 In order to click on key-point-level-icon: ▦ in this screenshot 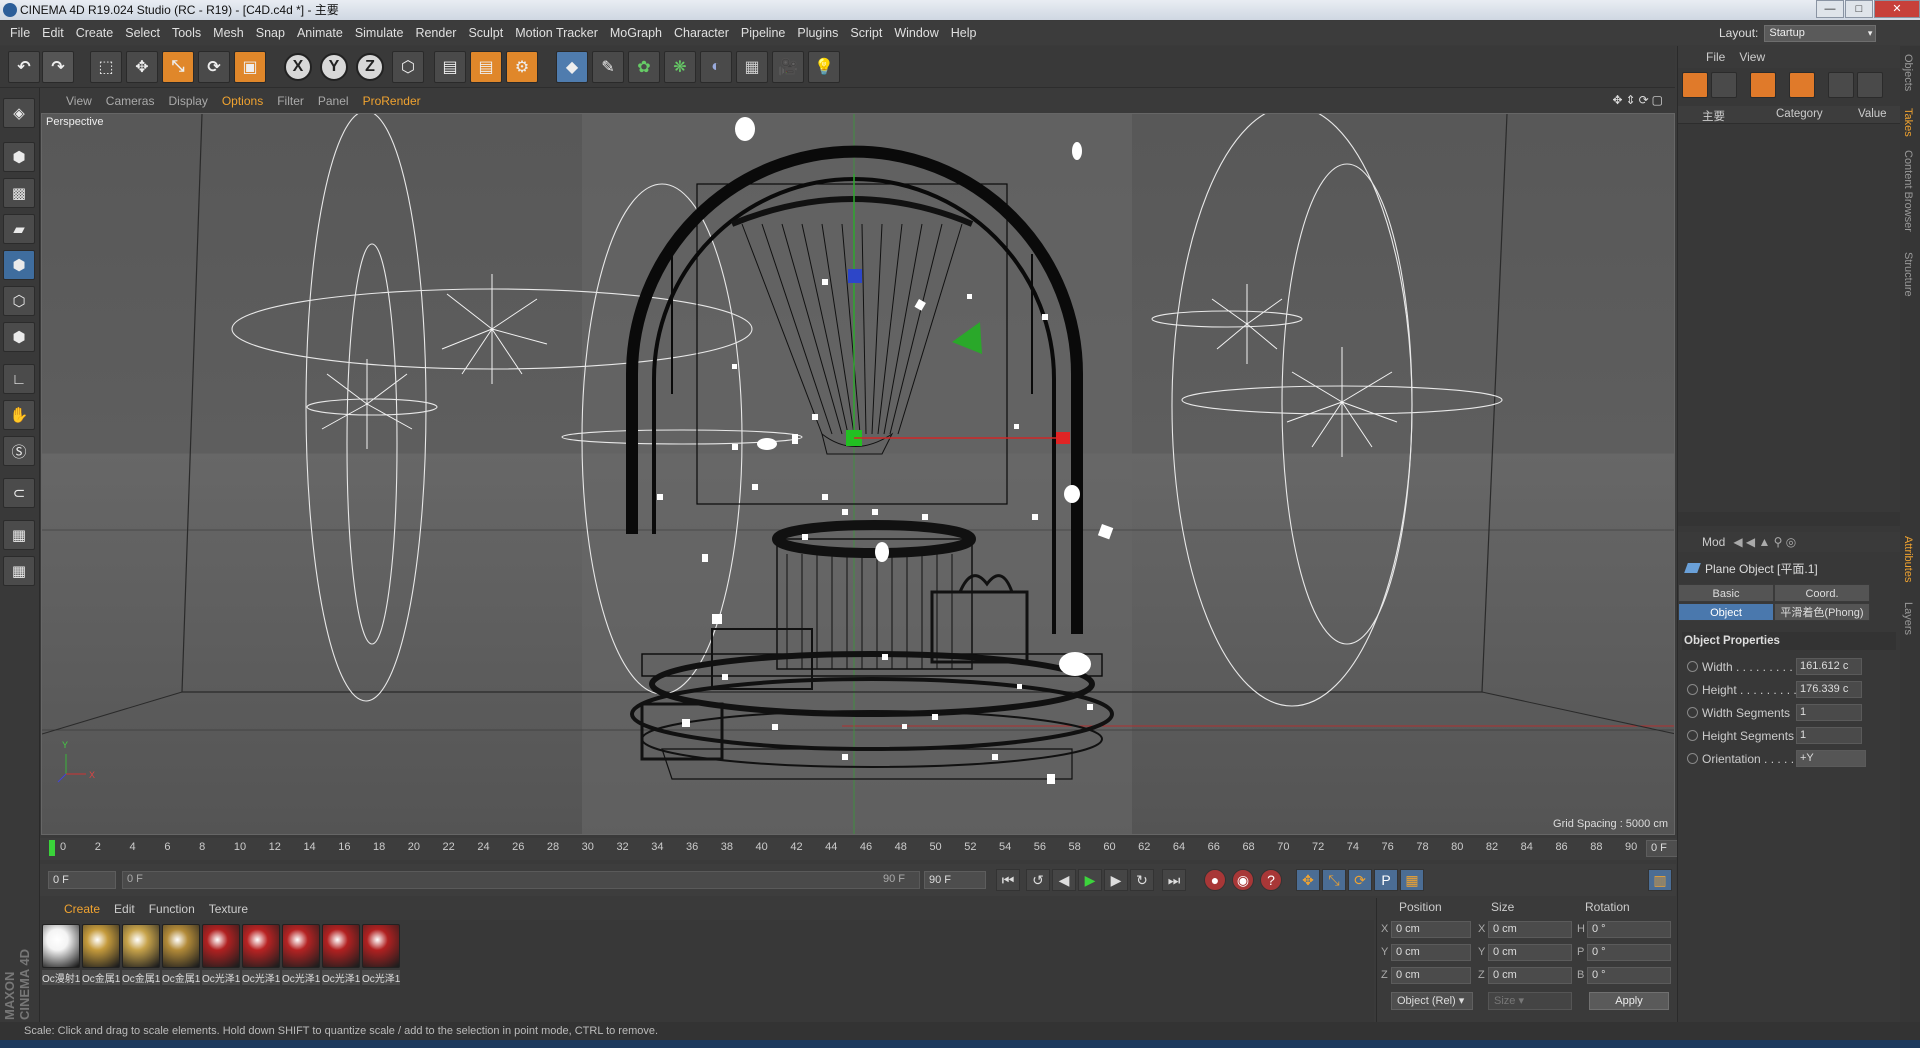, I will do `click(1412, 880)`.